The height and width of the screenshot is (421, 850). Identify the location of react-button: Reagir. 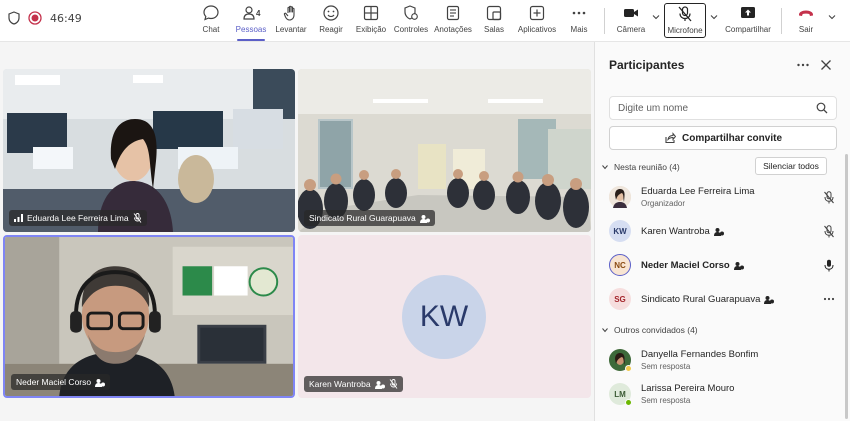
(331, 21).